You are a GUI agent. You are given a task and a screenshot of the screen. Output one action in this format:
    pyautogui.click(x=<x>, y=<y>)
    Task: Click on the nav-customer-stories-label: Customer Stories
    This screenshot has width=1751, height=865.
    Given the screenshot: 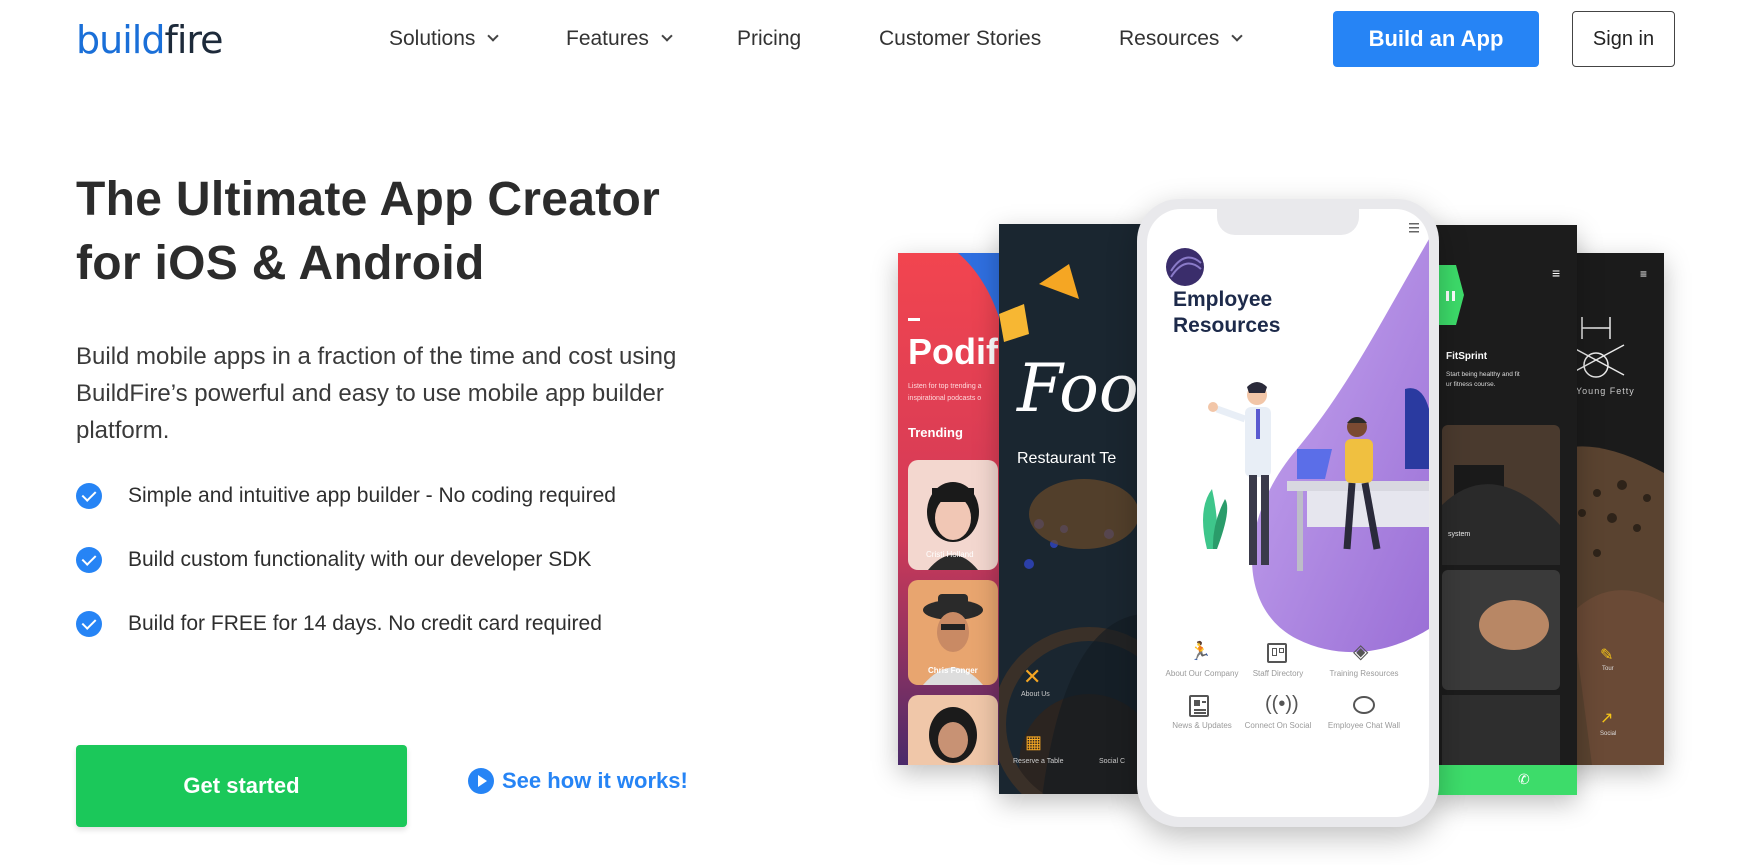 What is the action you would take?
    pyautogui.click(x=960, y=38)
    